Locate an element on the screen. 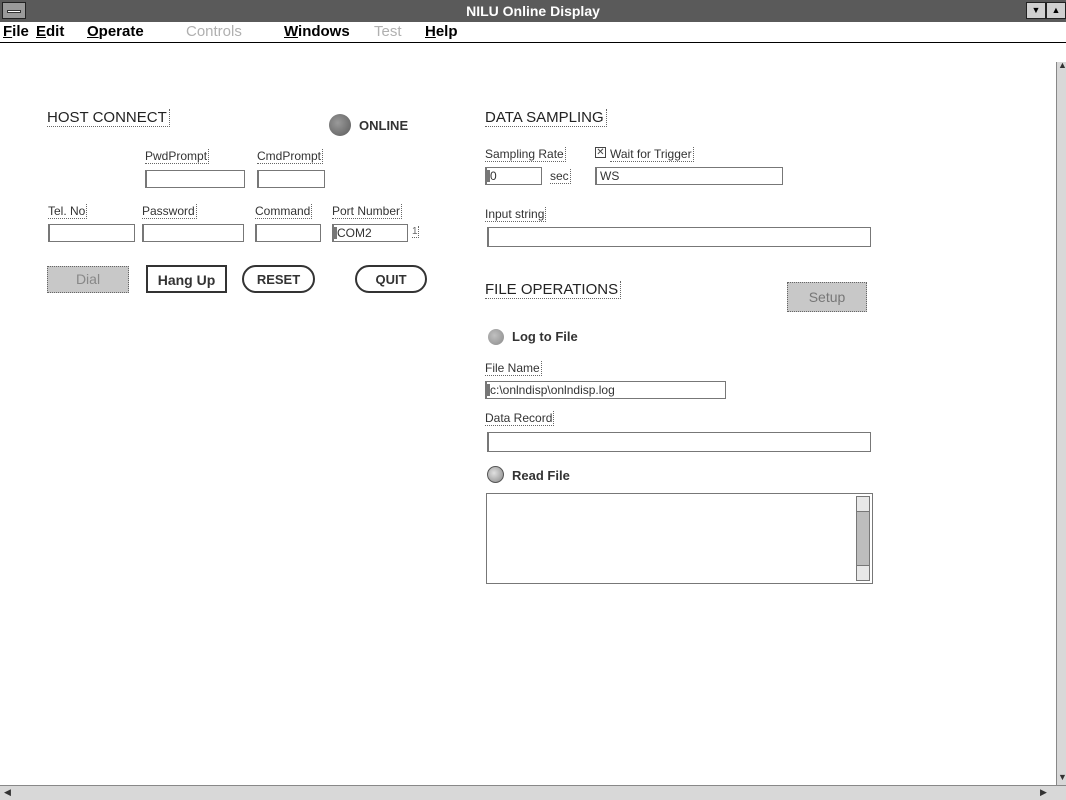  menu-file: File is located at coordinates (16, 31).